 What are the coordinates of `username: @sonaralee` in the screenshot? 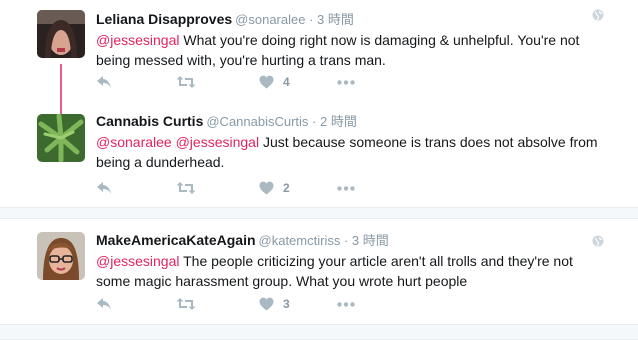 It's located at (270, 19).